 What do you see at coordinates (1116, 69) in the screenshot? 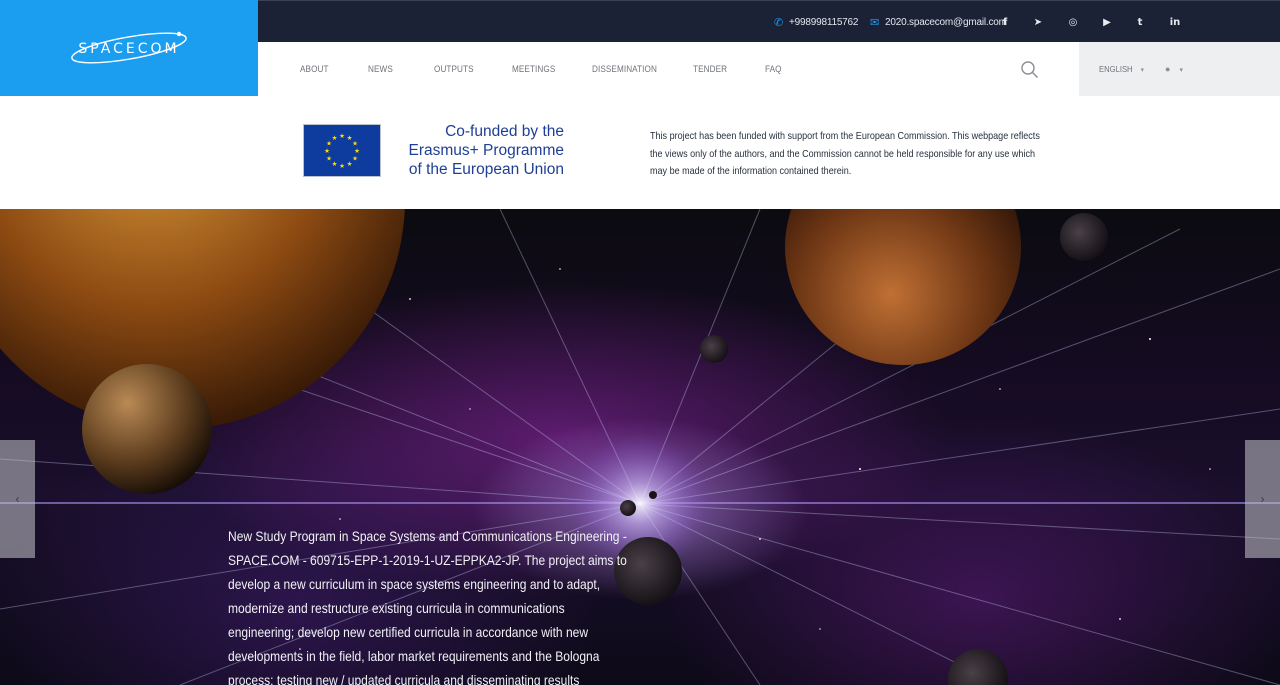
I see `language-label: ENGLISH` at bounding box center [1116, 69].